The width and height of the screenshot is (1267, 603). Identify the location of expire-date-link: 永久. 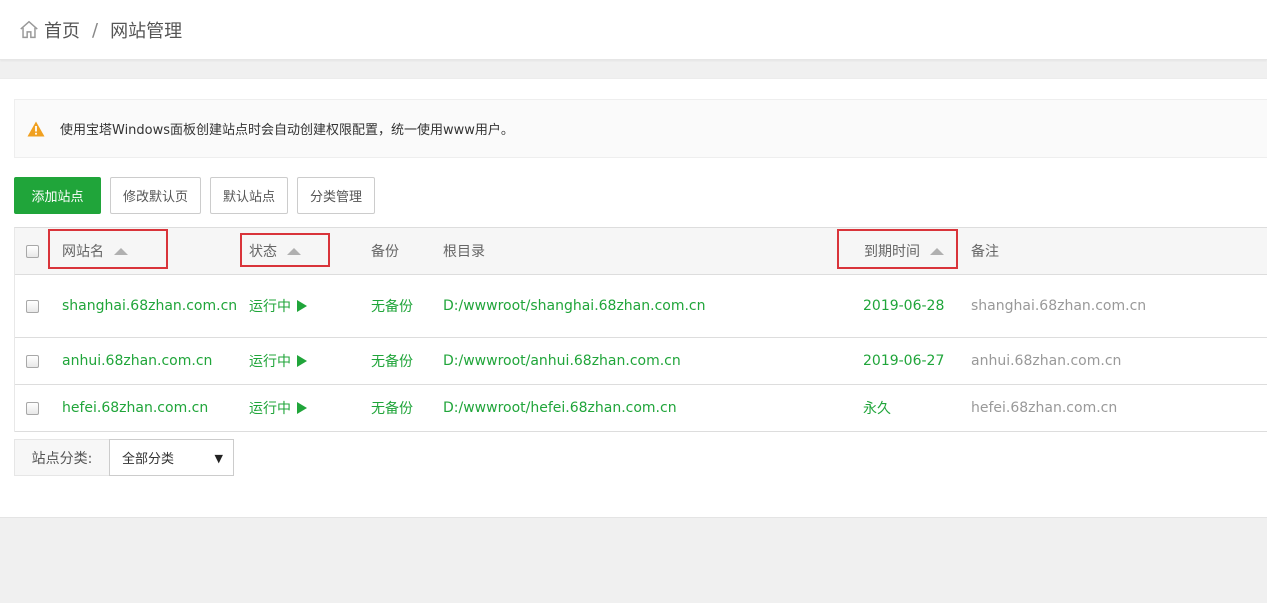
(877, 408).